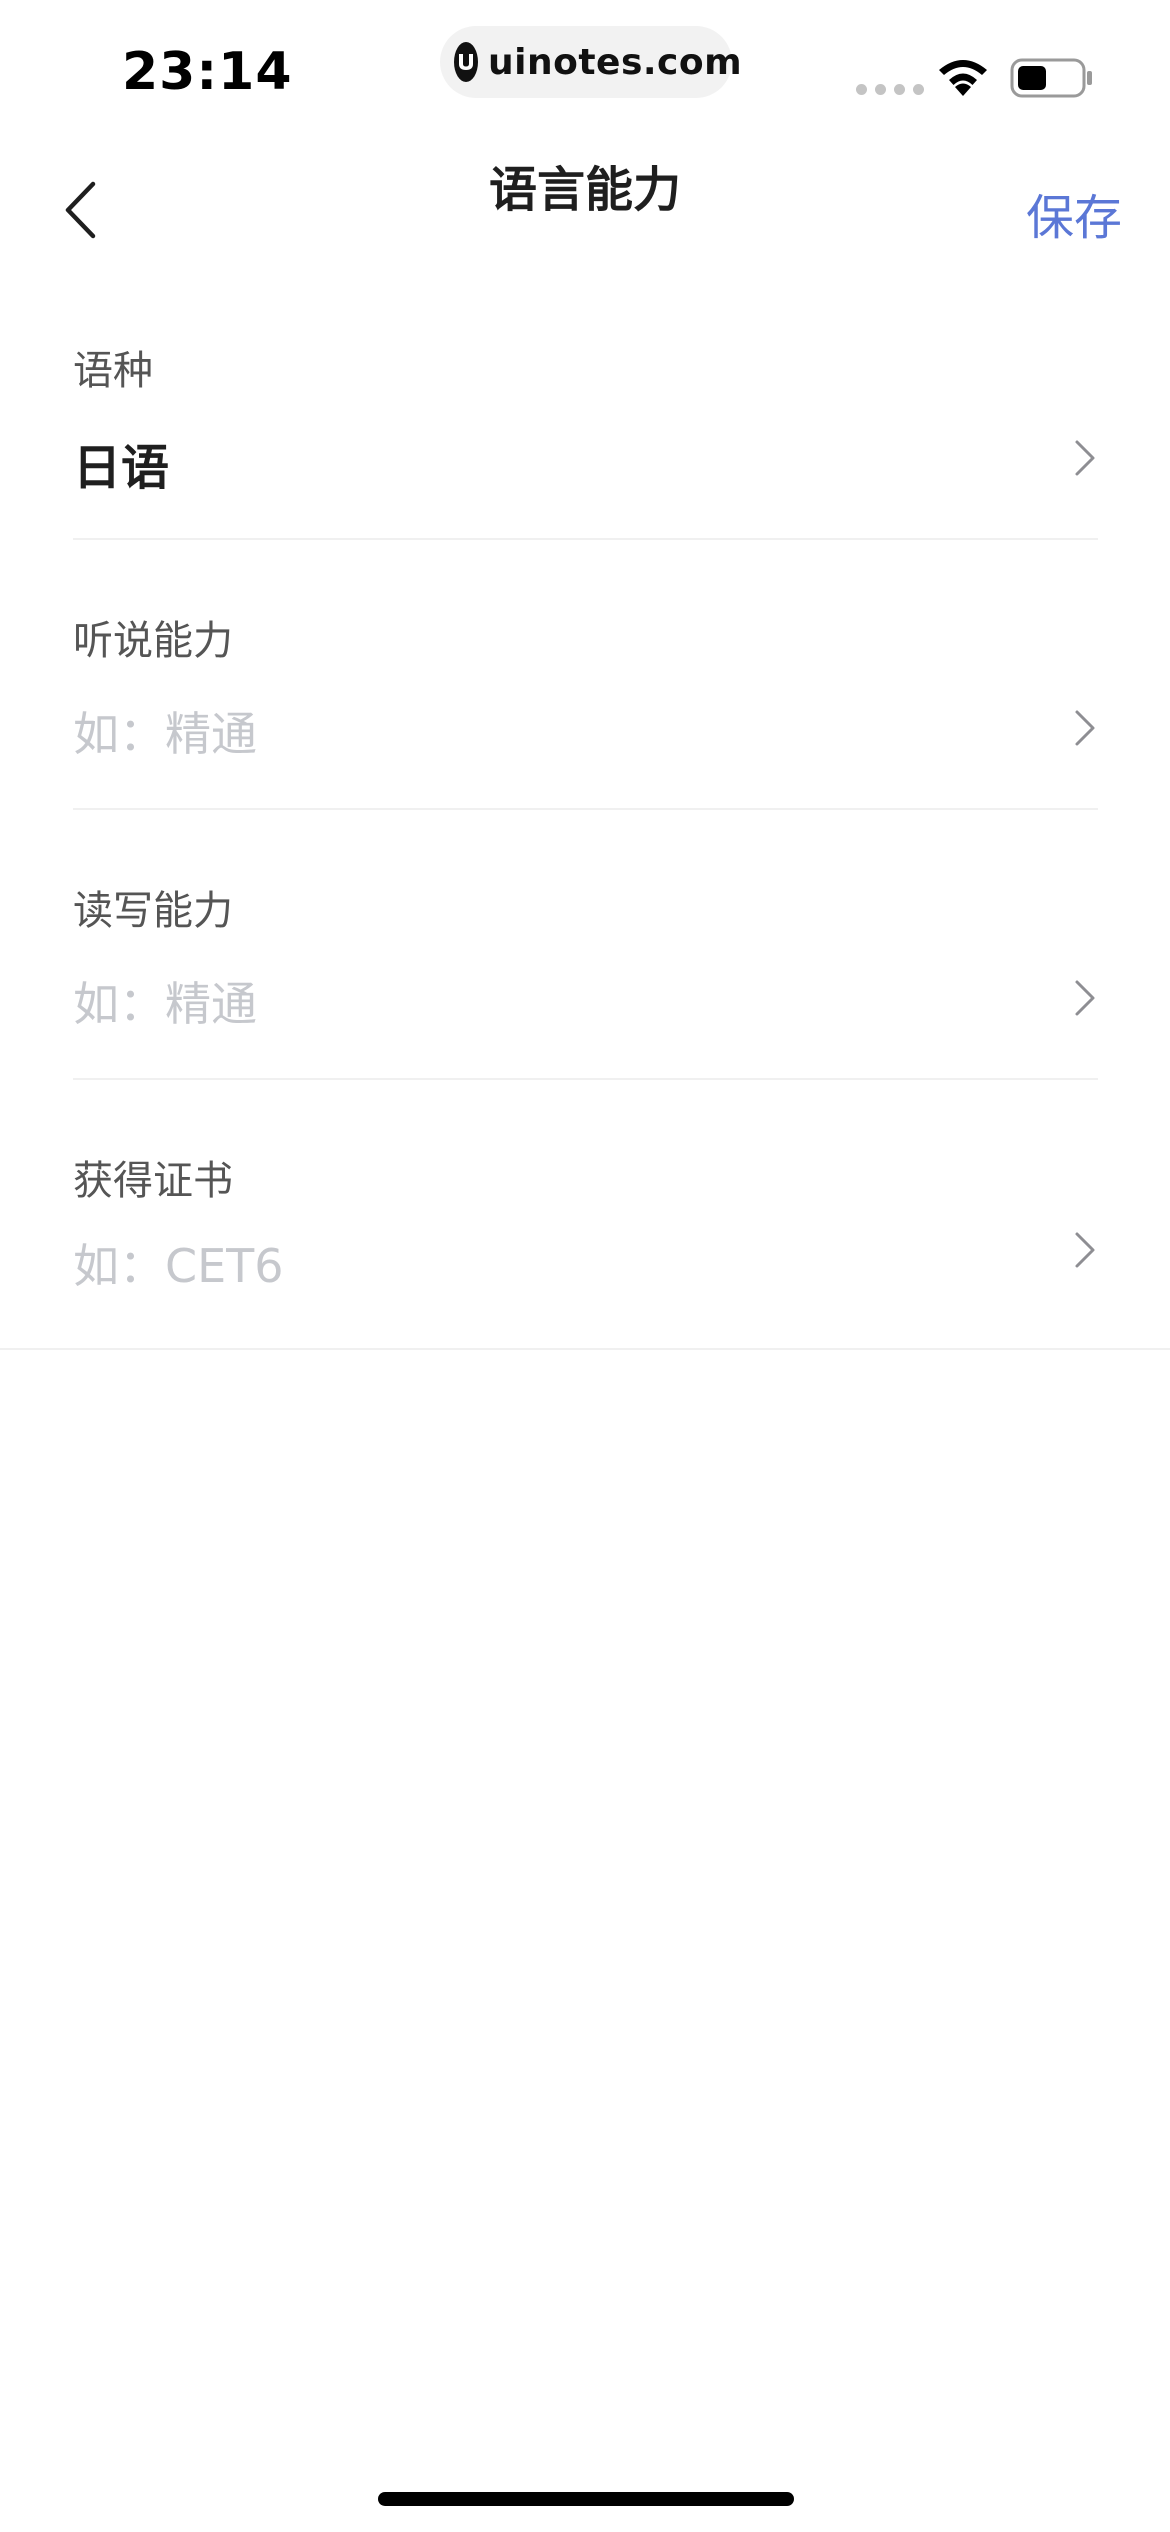 The height and width of the screenshot is (2532, 1170). I want to click on row-label: 读写能力, so click(153, 911).